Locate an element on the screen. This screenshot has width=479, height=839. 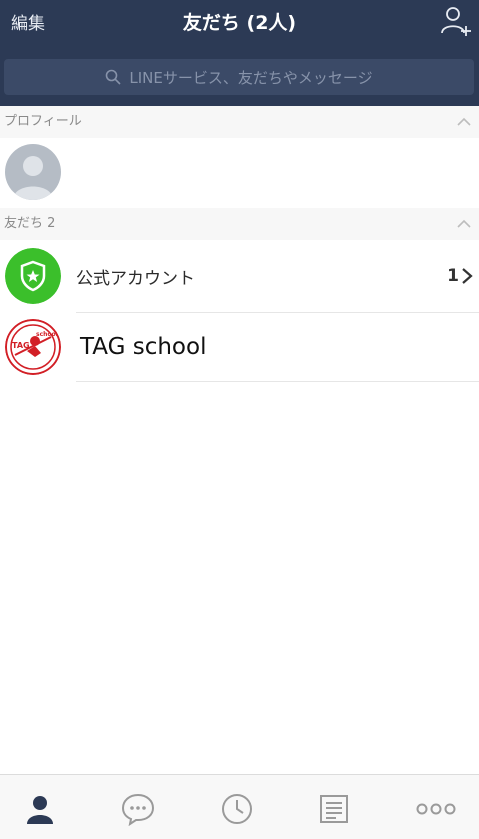
list-item-tag-school: TAG school TAG school is located at coordinates (239, 347).